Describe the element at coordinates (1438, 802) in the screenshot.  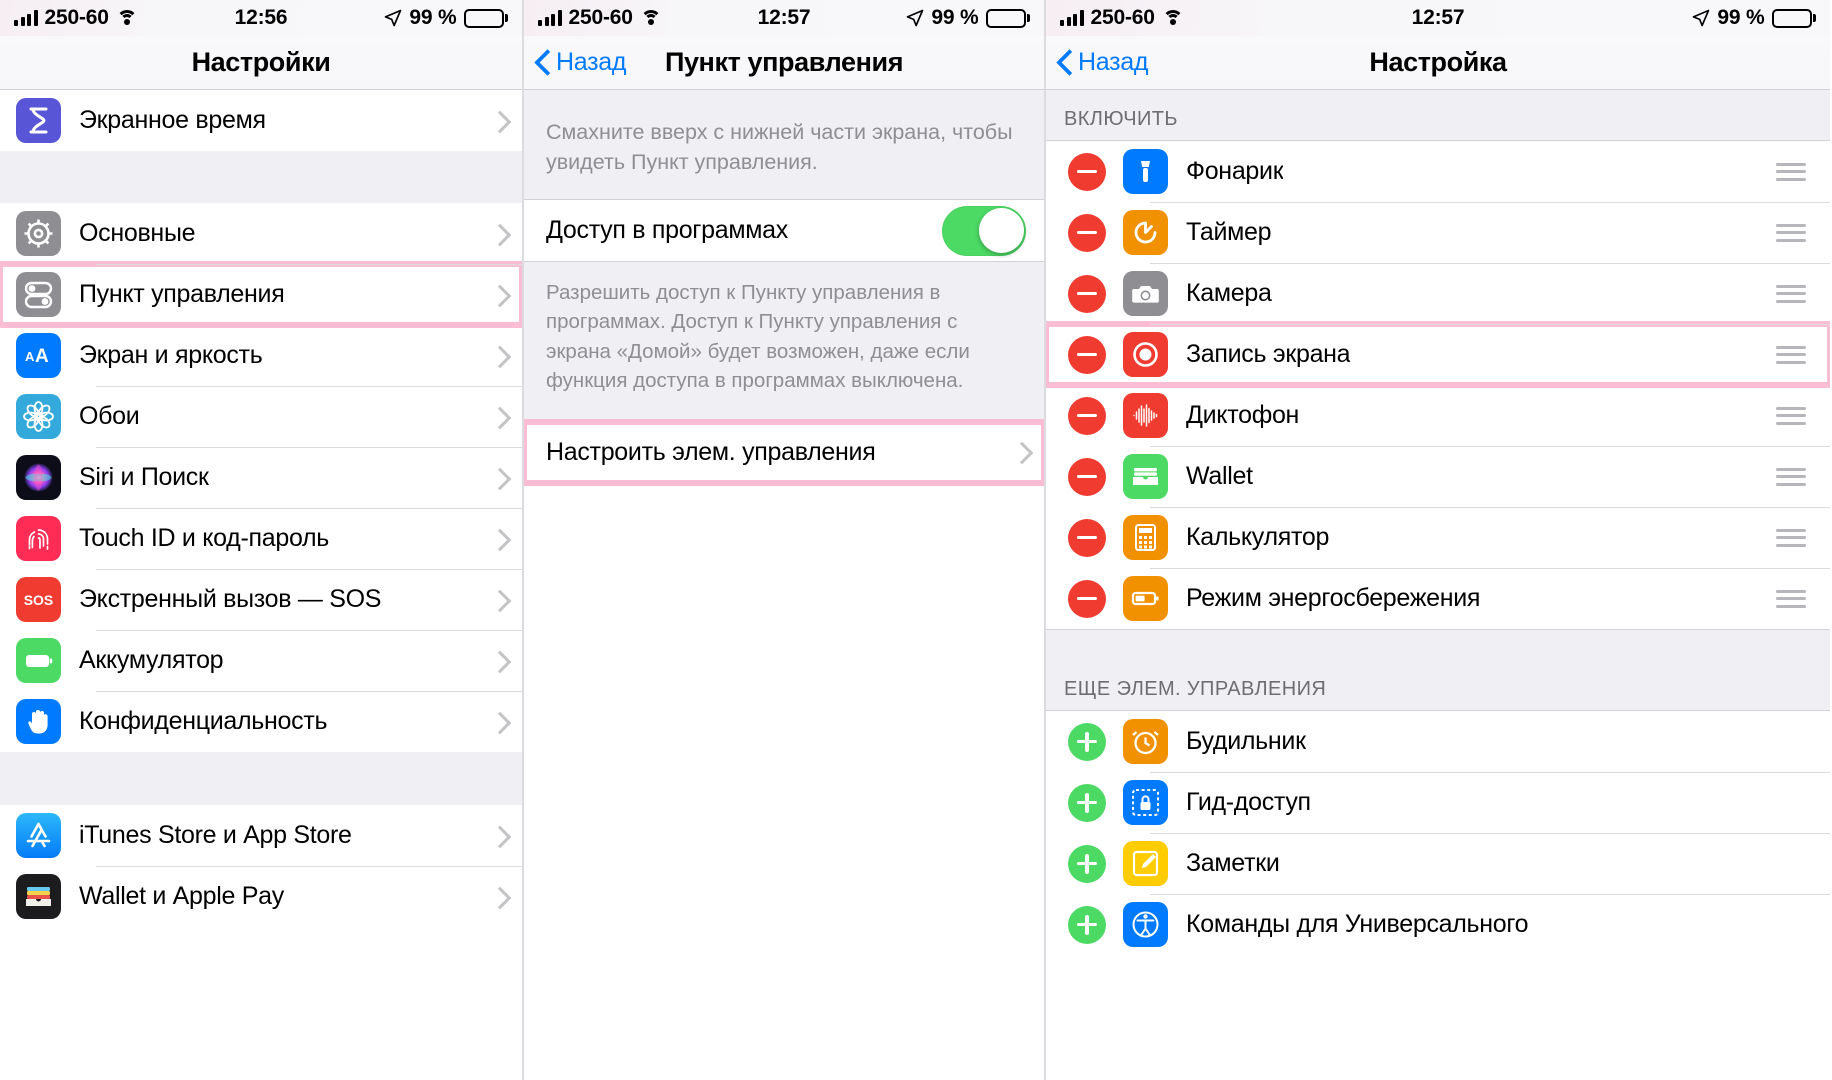
I see `control-row-guided-access: Гид-доступ` at that location.